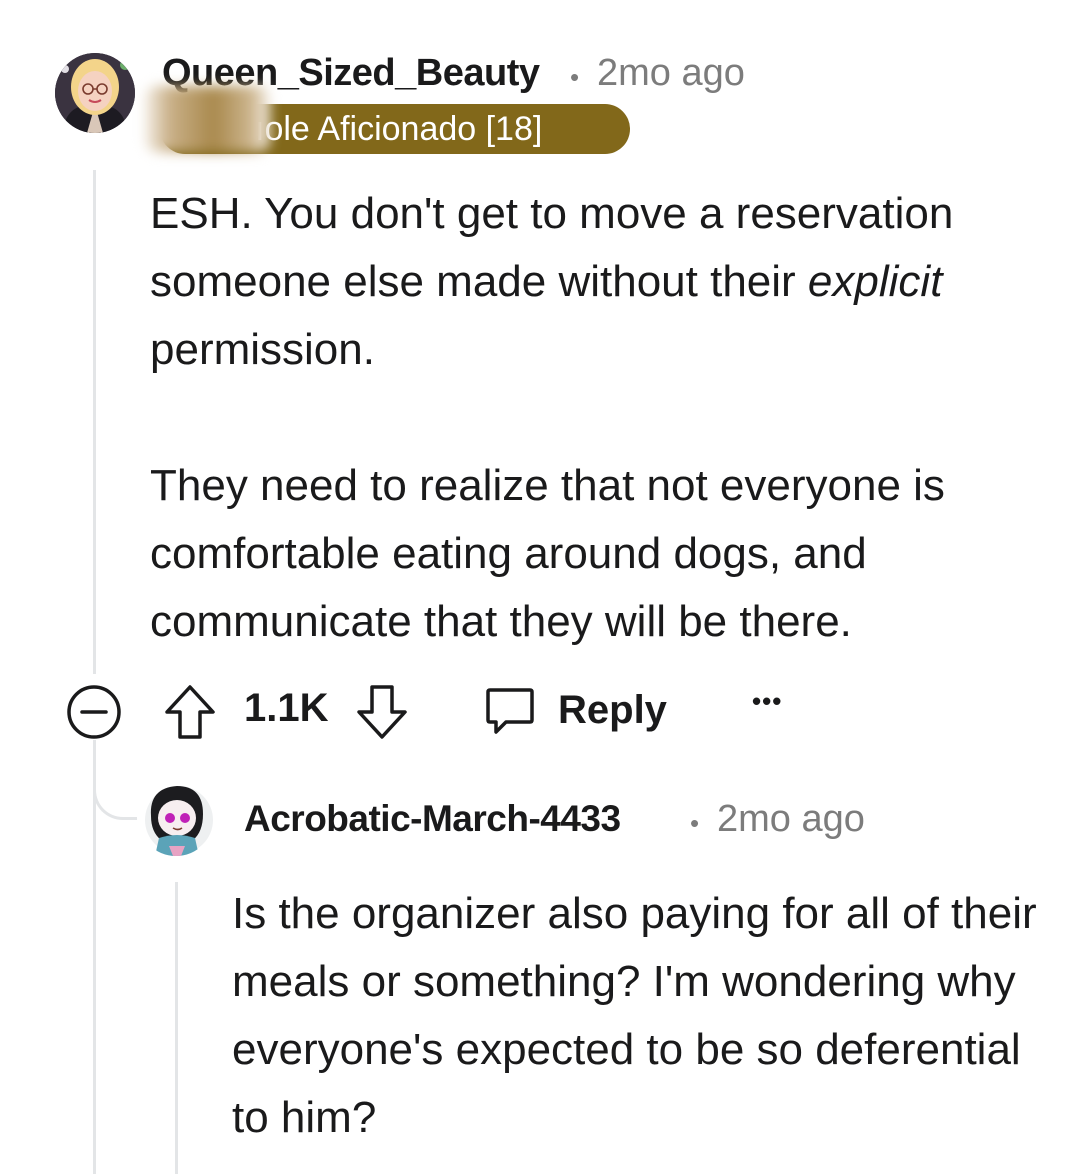 This screenshot has width=1080, height=1174. I want to click on downvote-button, so click(382, 712).